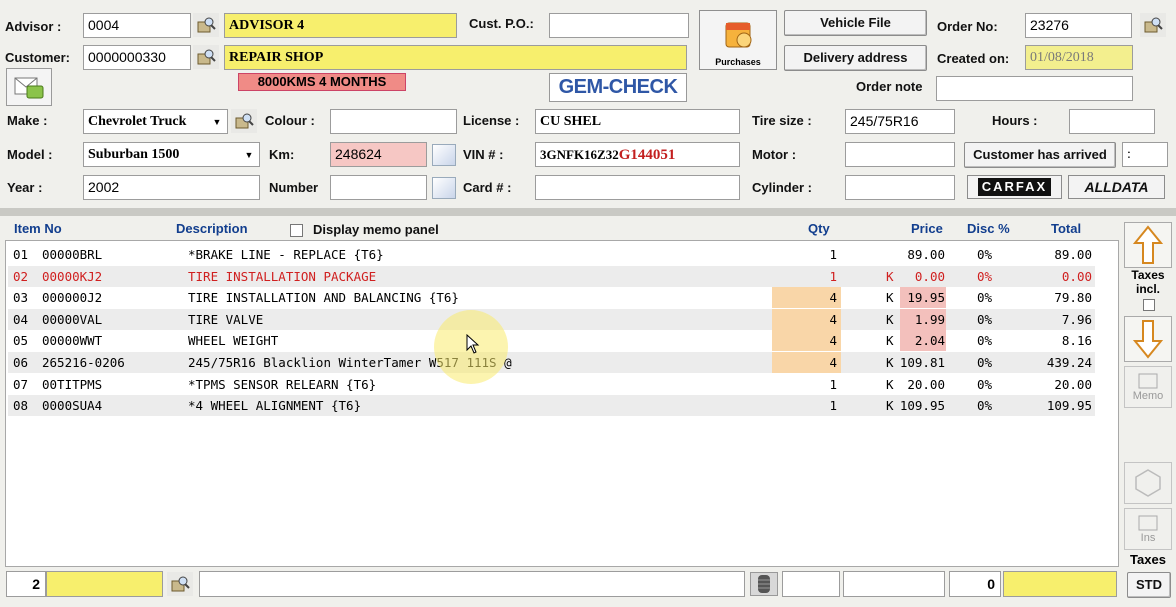 Image resolution: width=1176 pixels, height=607 pixels. Describe the element at coordinates (72, 384) in the screenshot. I see `row-item-no: 00TITPMS` at that location.